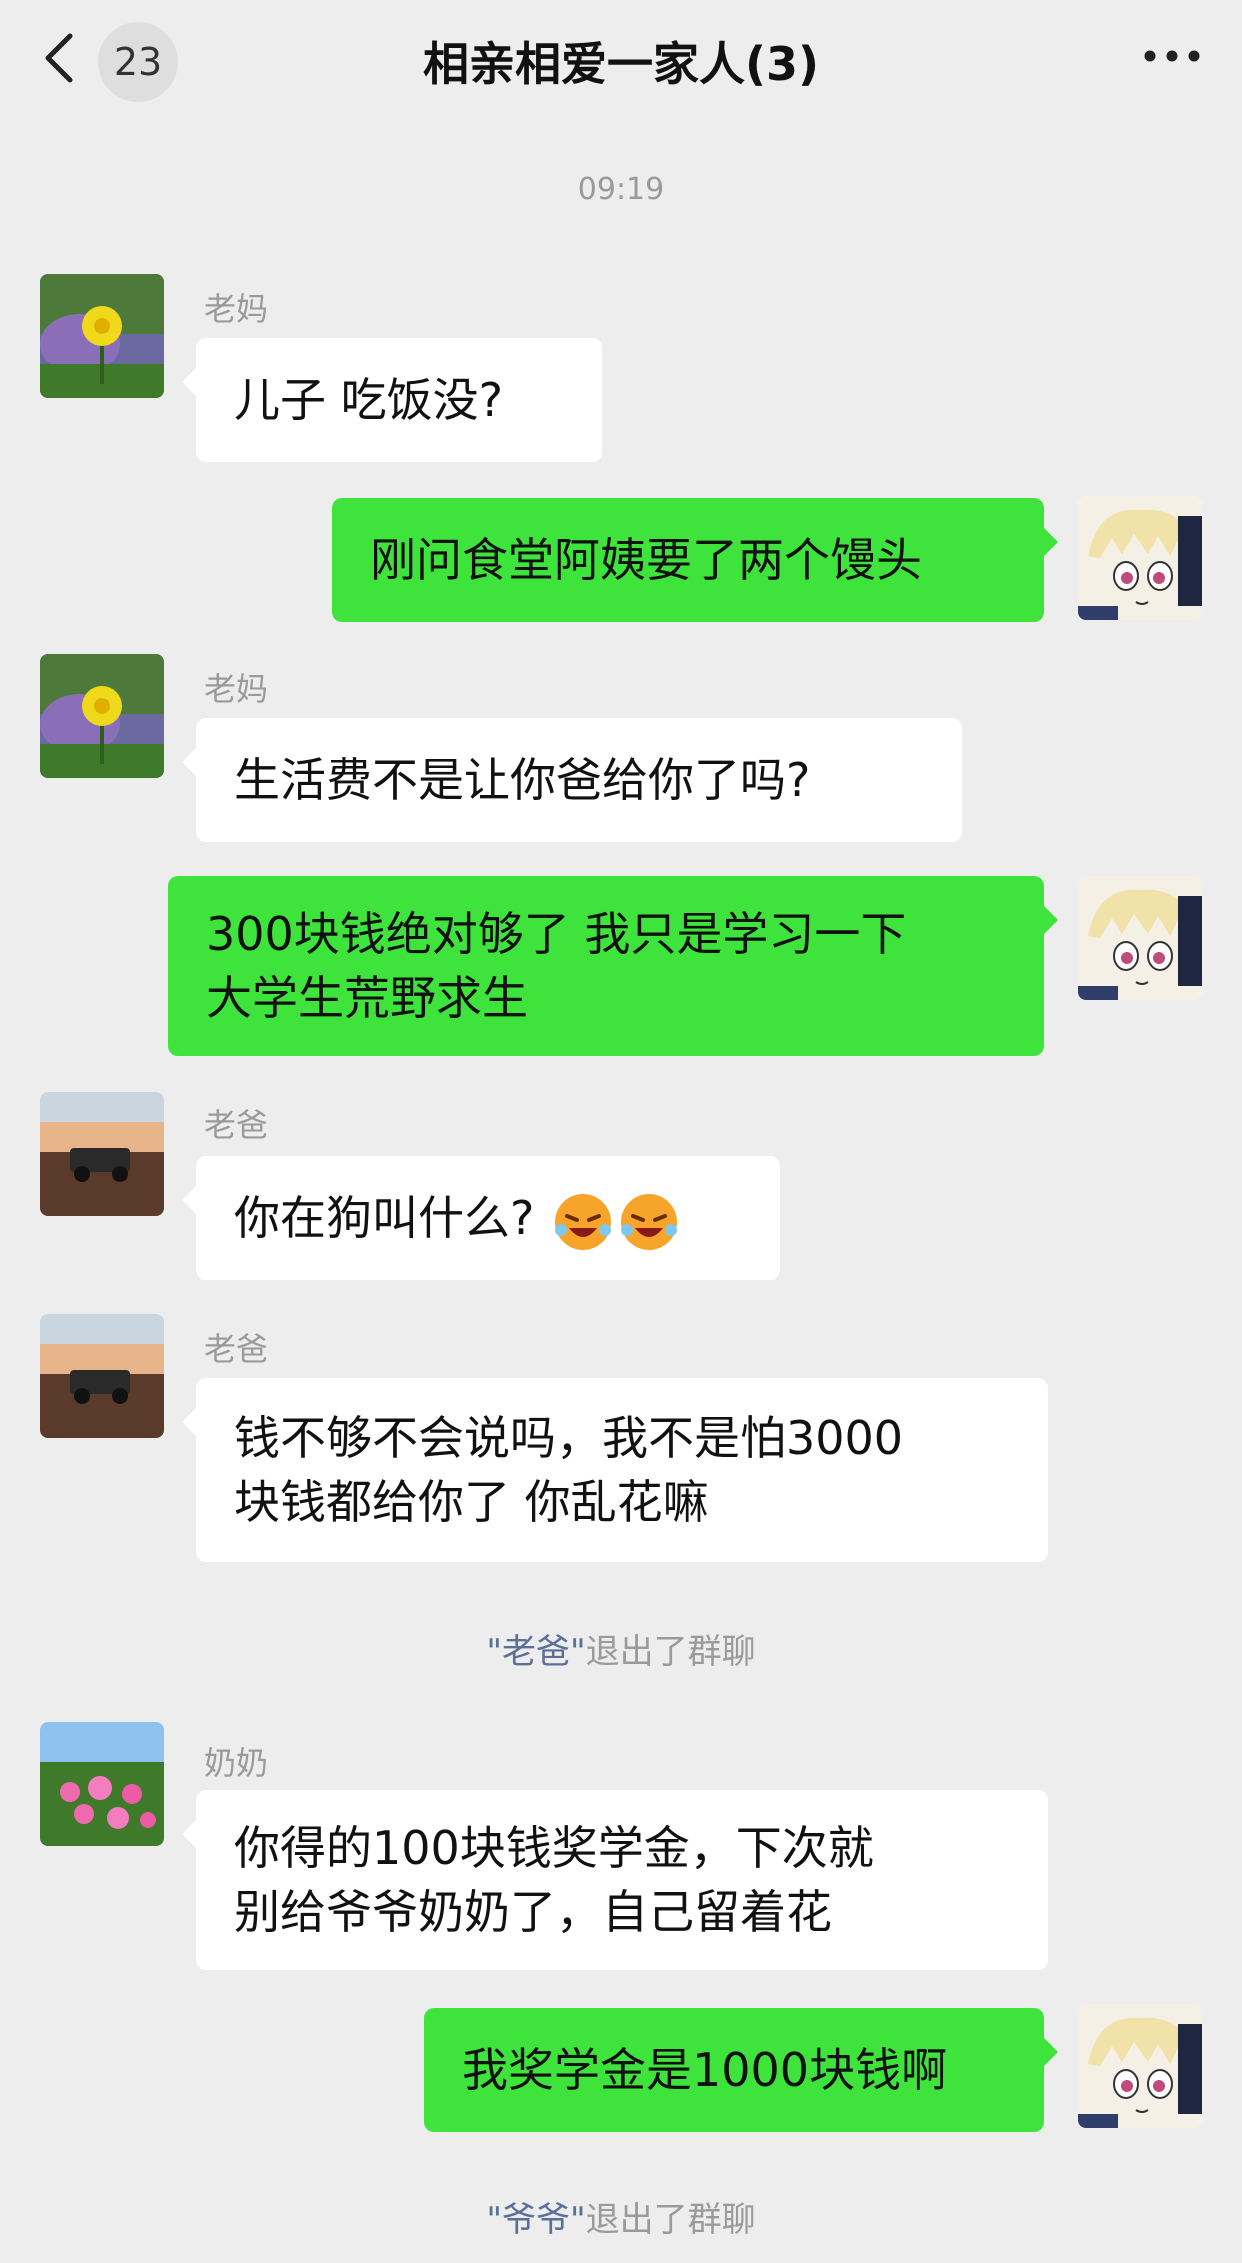 The height and width of the screenshot is (2263, 1242). Describe the element at coordinates (522, 780) in the screenshot. I see `message-text: 生活费不是让你爸给你了吗?` at that location.